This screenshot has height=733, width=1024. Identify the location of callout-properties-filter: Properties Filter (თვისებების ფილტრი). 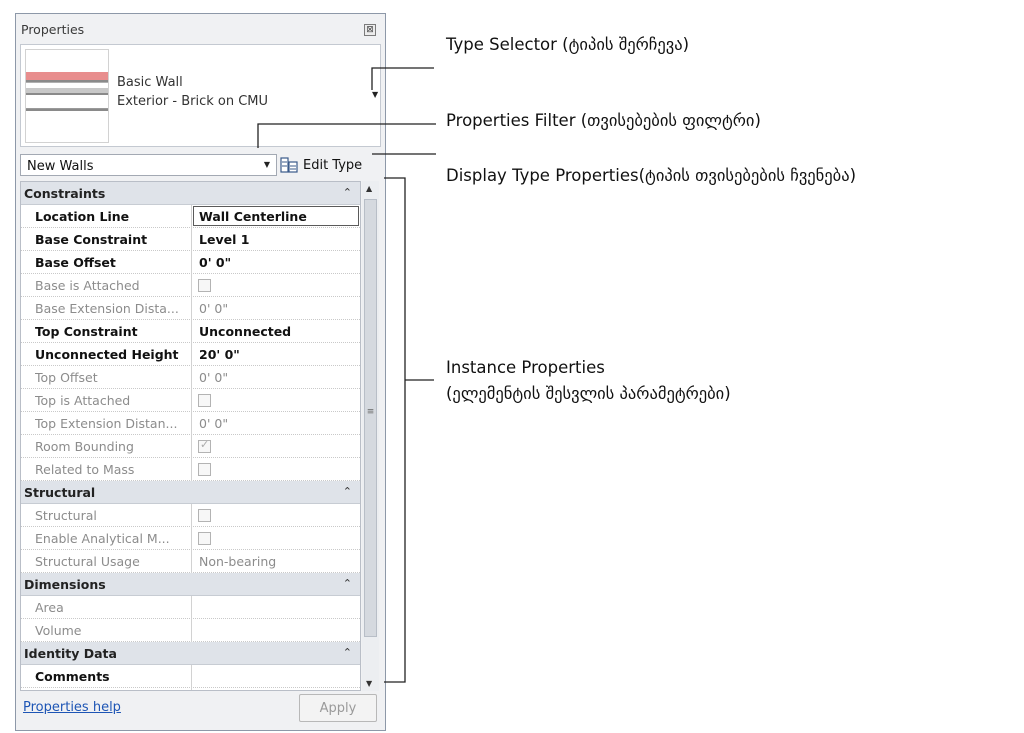
(603, 120).